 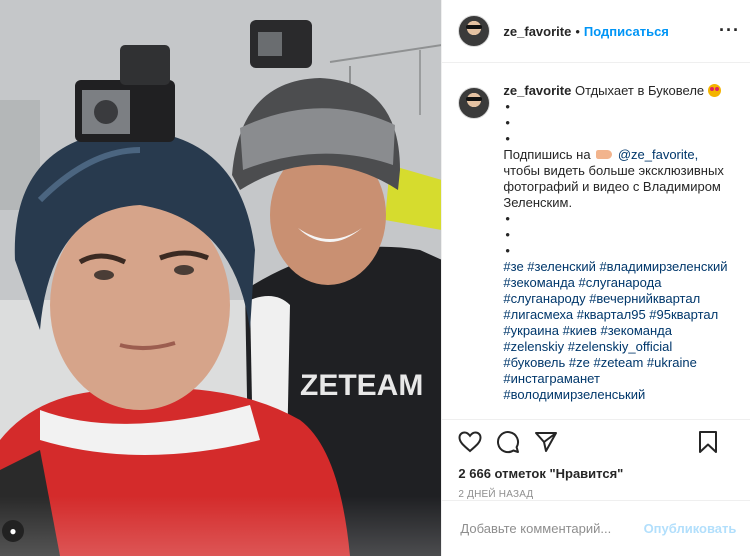 I want to click on caption-headline: Отдыхает в Буковеле, so click(x=639, y=90).